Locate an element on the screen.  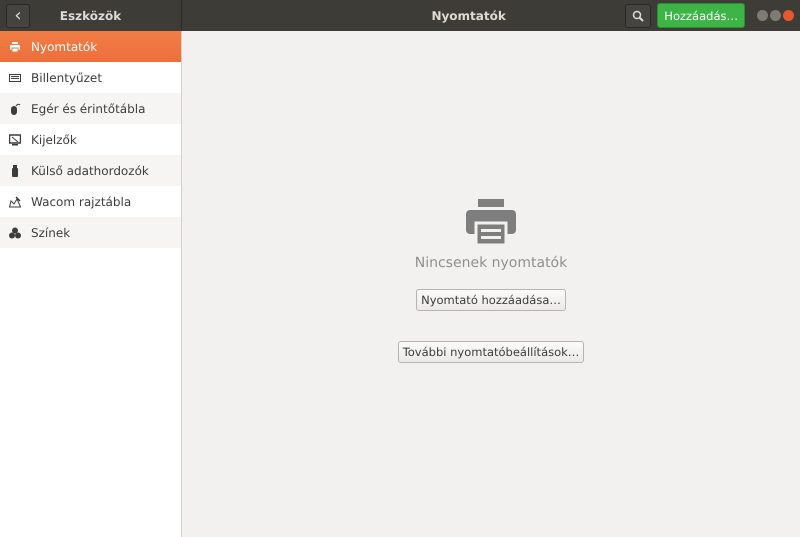
close-button is located at coordinates (788, 15).